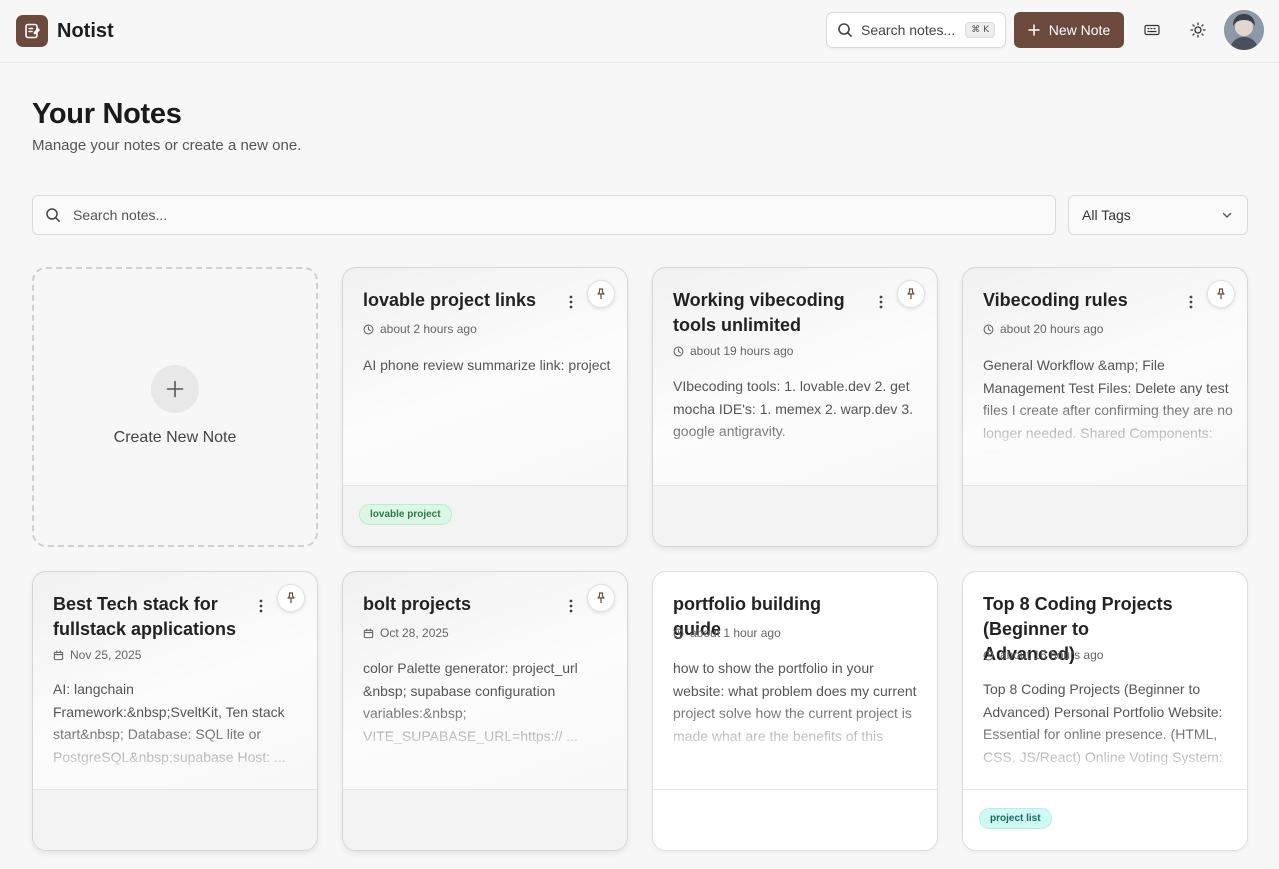  I want to click on chevron-down-icon, so click(1227, 215).